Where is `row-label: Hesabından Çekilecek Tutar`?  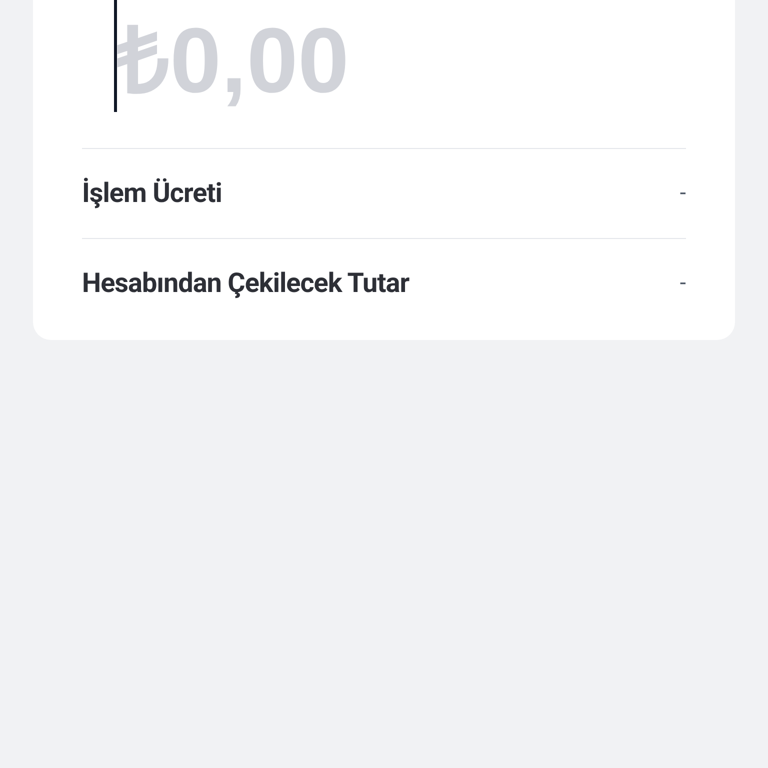 row-label: Hesabından Çekilecek Tutar is located at coordinates (246, 284).